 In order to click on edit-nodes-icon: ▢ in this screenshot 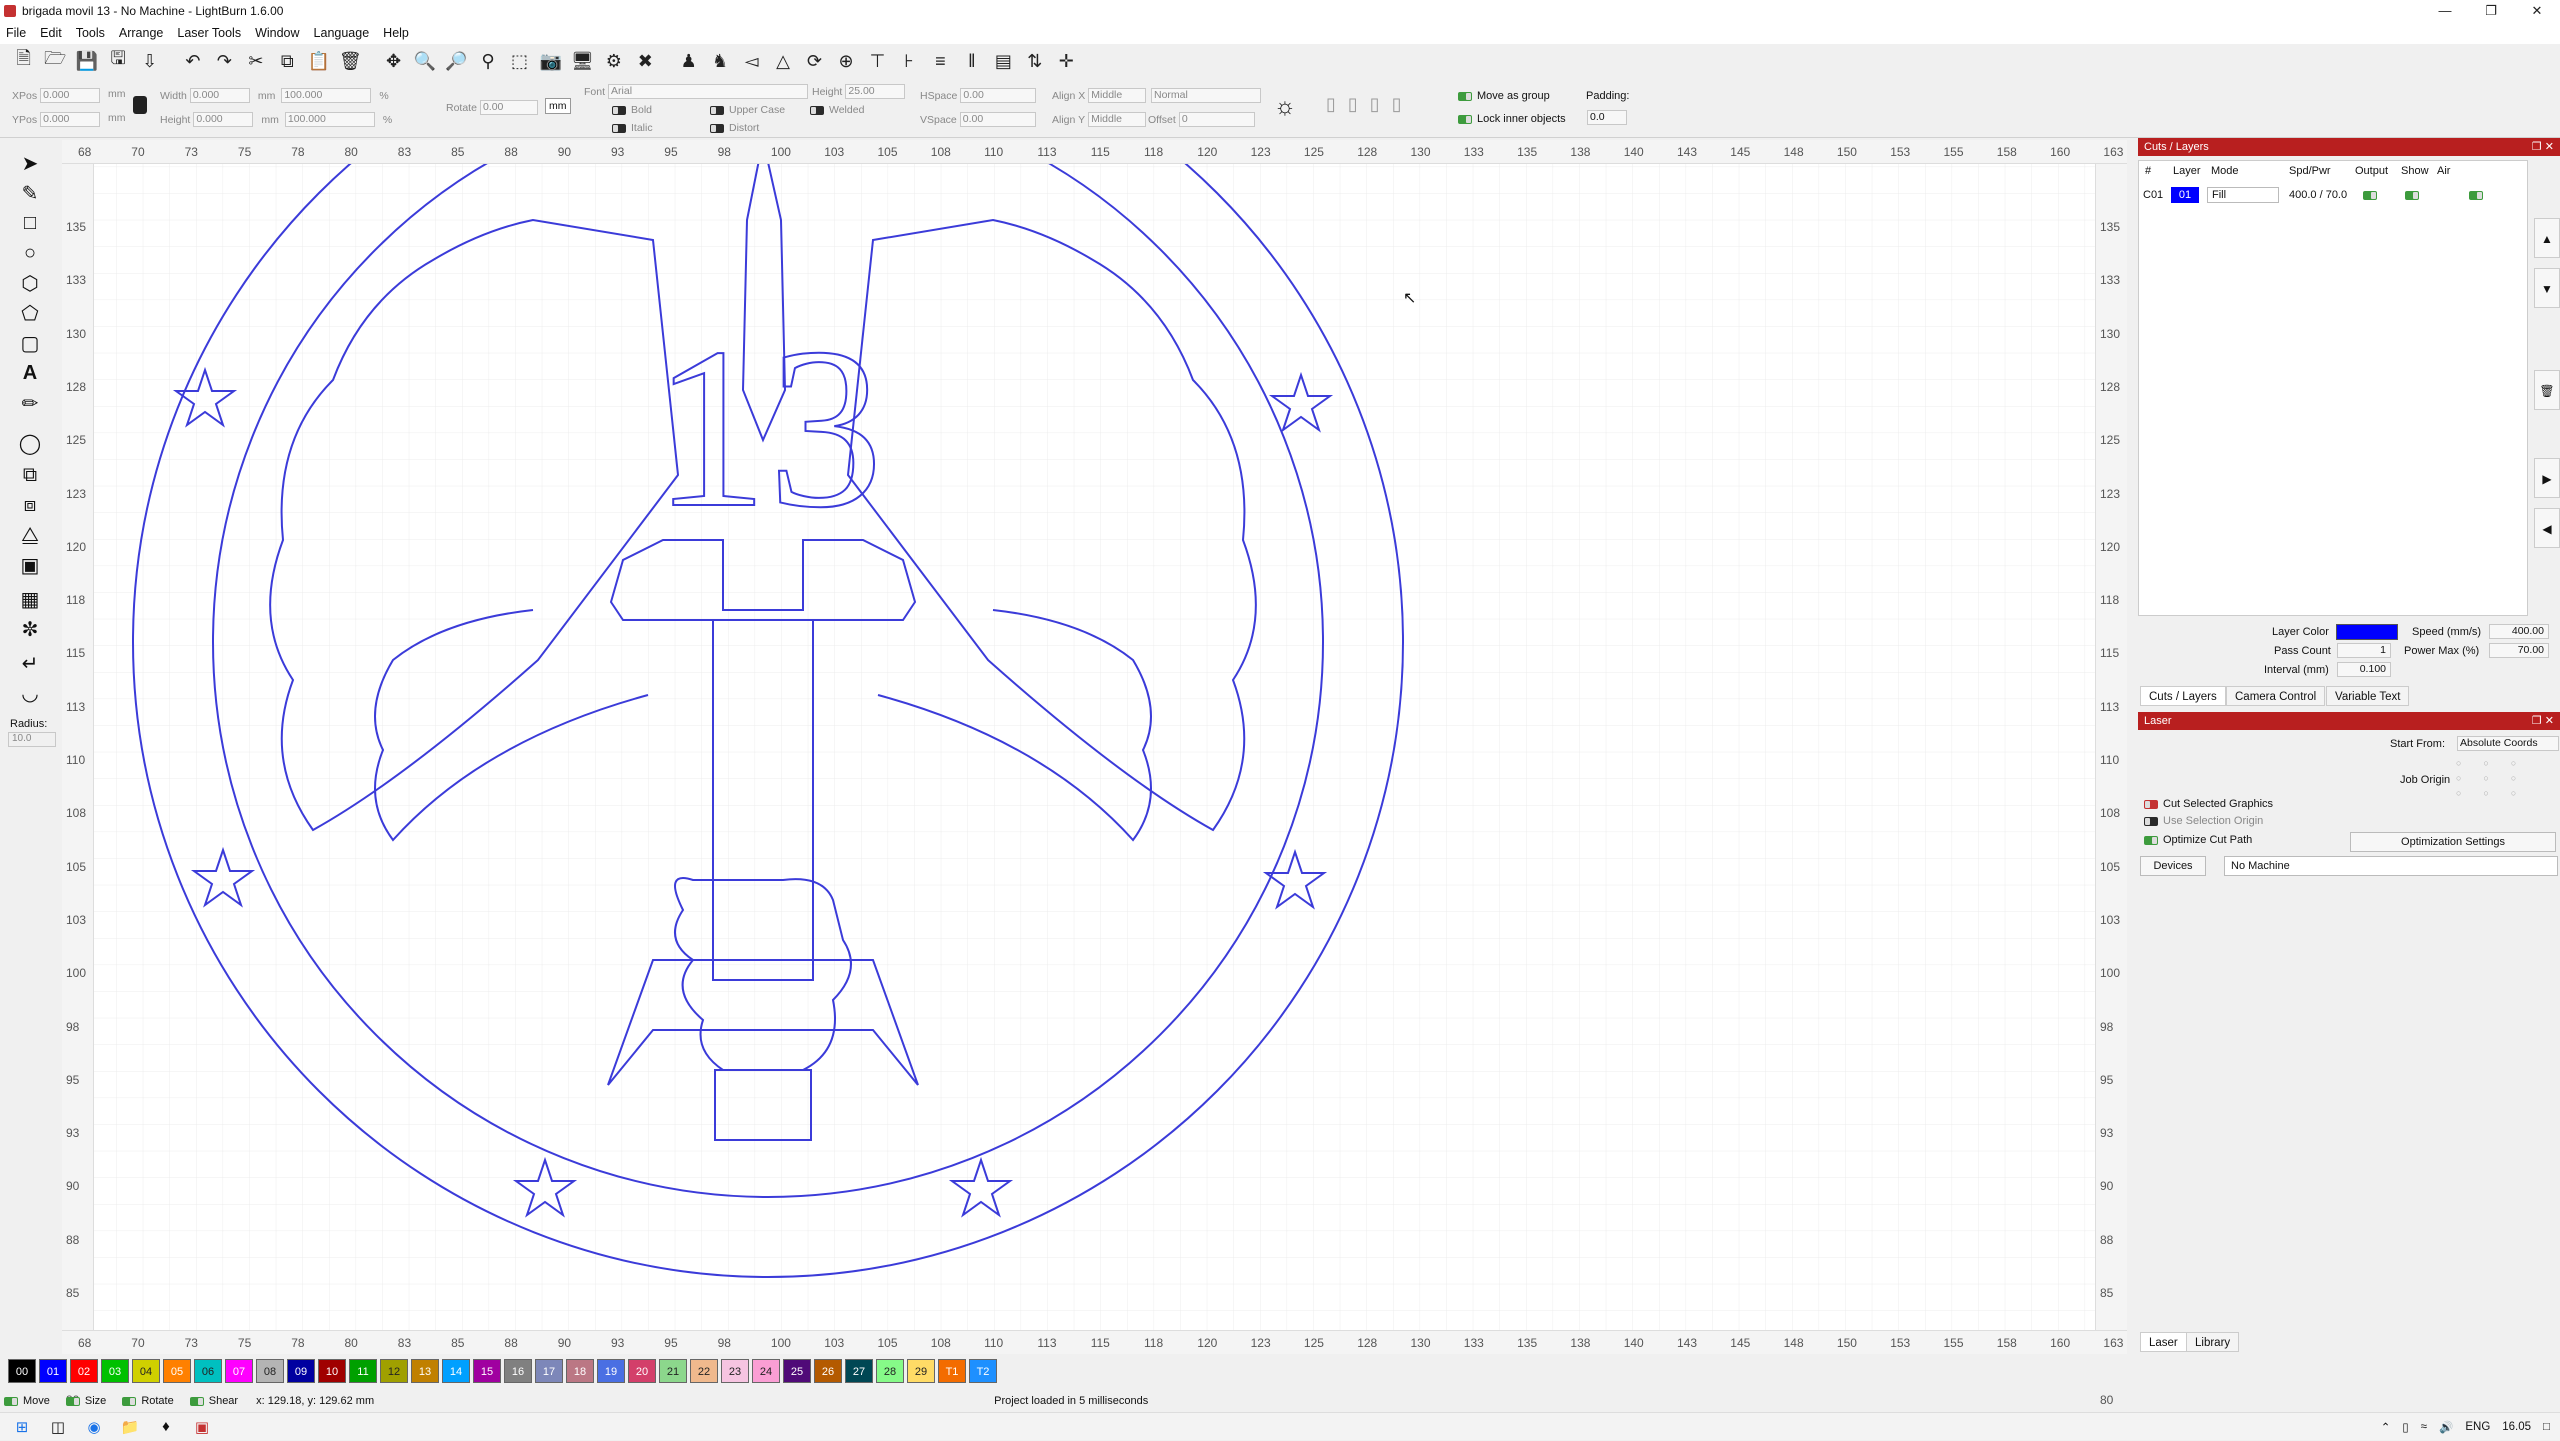, I will do `click(30, 343)`.